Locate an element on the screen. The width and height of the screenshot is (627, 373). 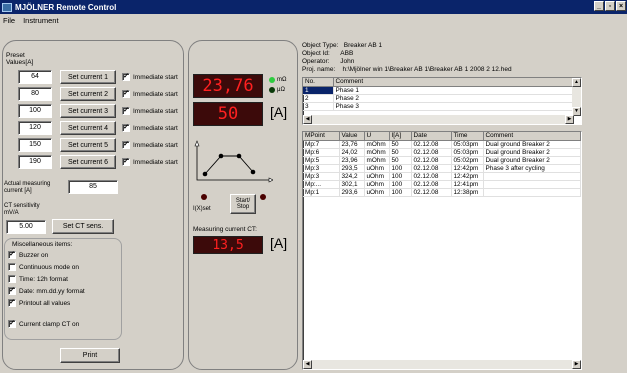
preset-value-field: 120 is located at coordinates (35, 128).